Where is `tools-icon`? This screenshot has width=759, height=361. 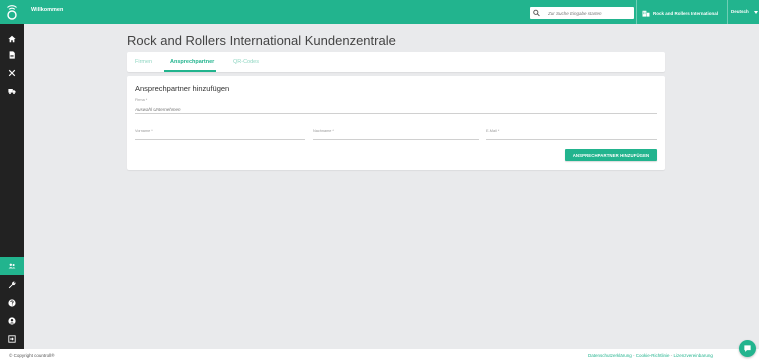 tools-icon is located at coordinates (12, 73).